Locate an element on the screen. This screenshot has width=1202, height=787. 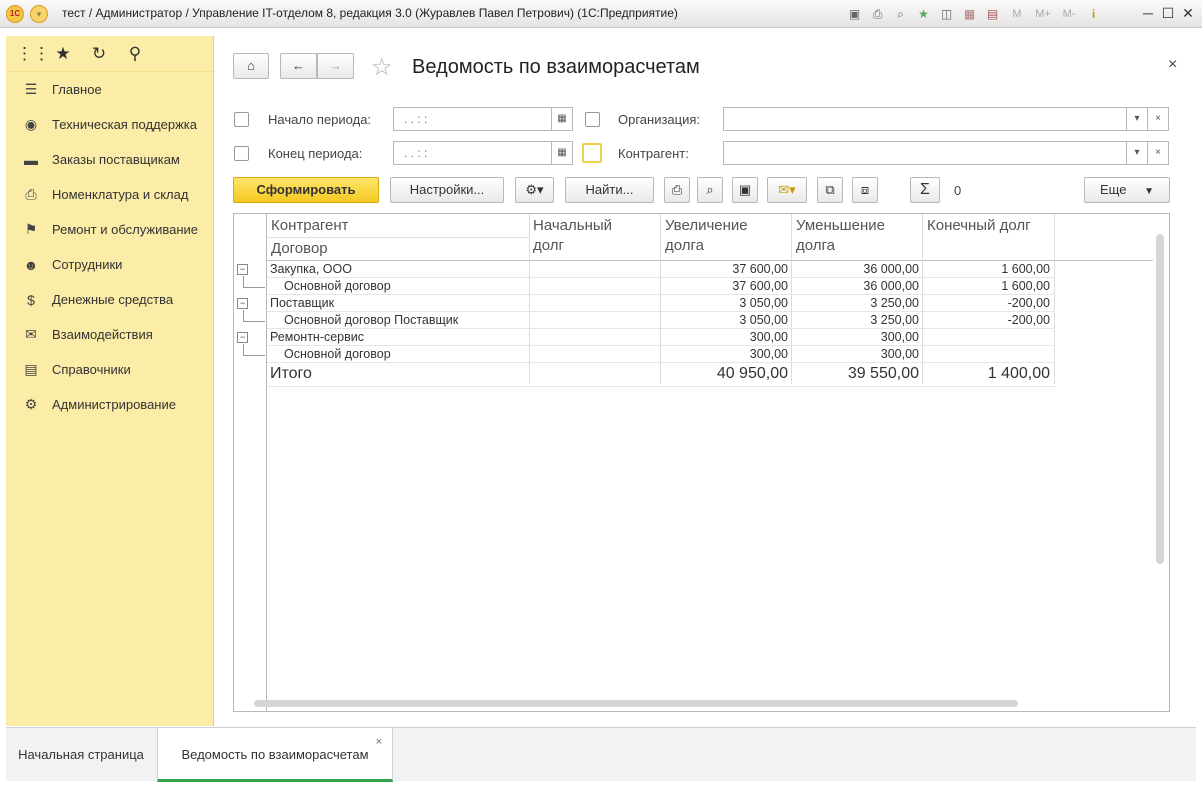
home-button: ⌂ is located at coordinates (251, 66).